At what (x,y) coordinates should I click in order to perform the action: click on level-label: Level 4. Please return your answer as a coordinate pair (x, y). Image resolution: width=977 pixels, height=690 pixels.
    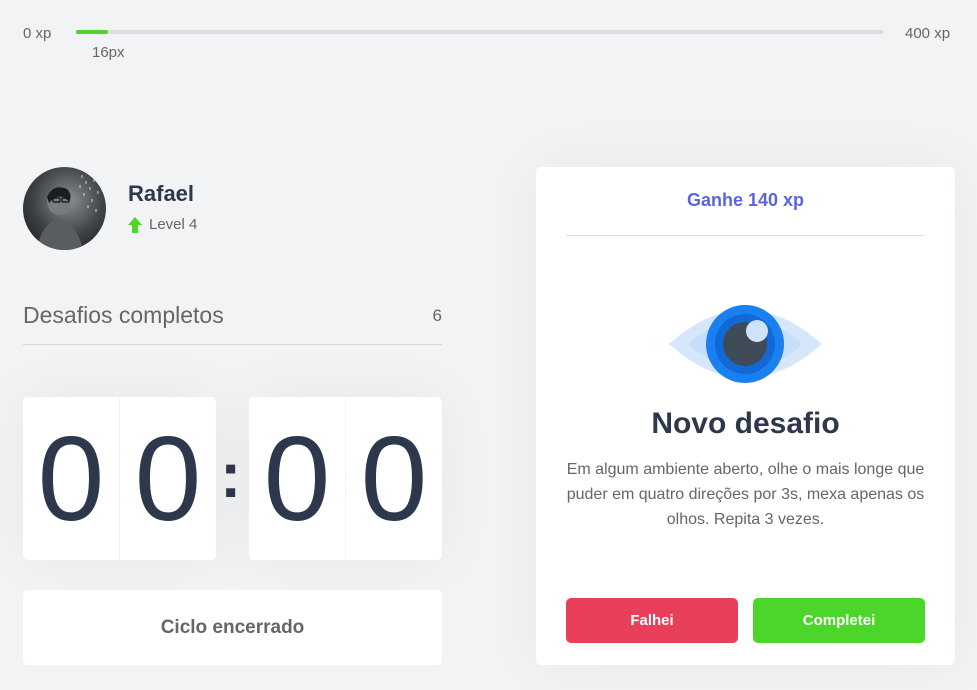
    Looking at the image, I should click on (173, 224).